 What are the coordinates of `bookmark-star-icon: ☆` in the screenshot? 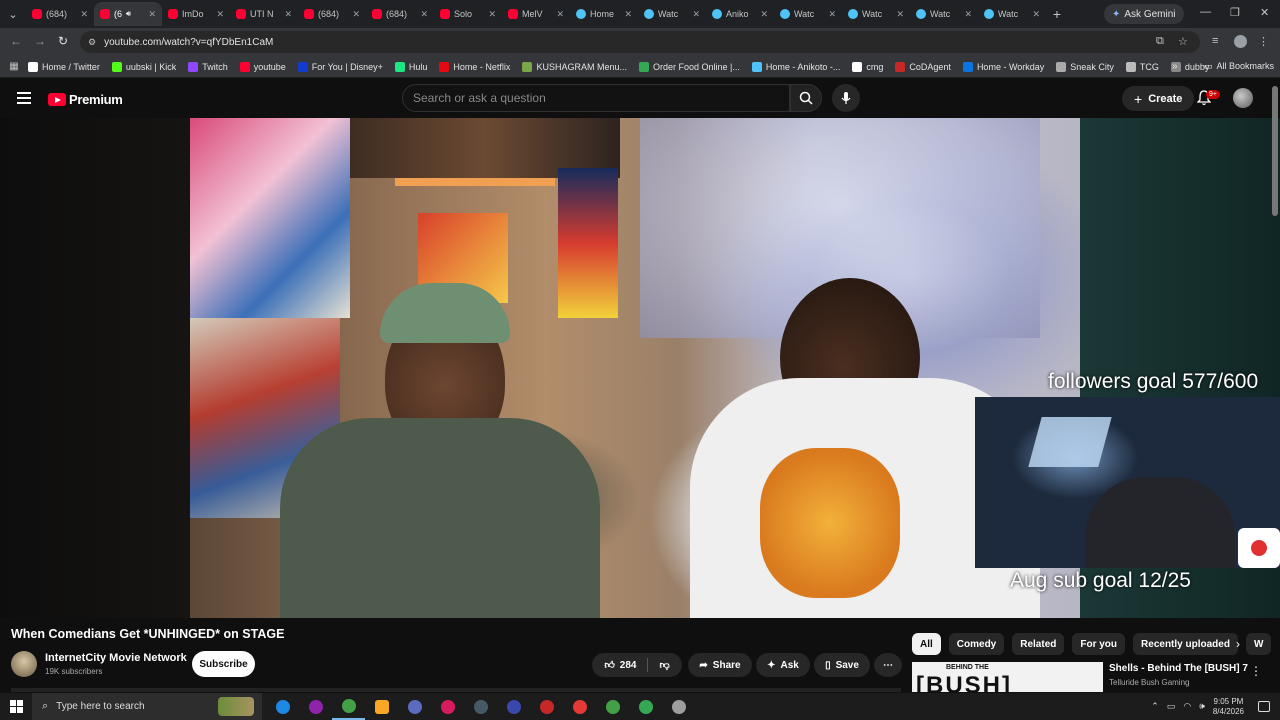 It's located at (1183, 41).